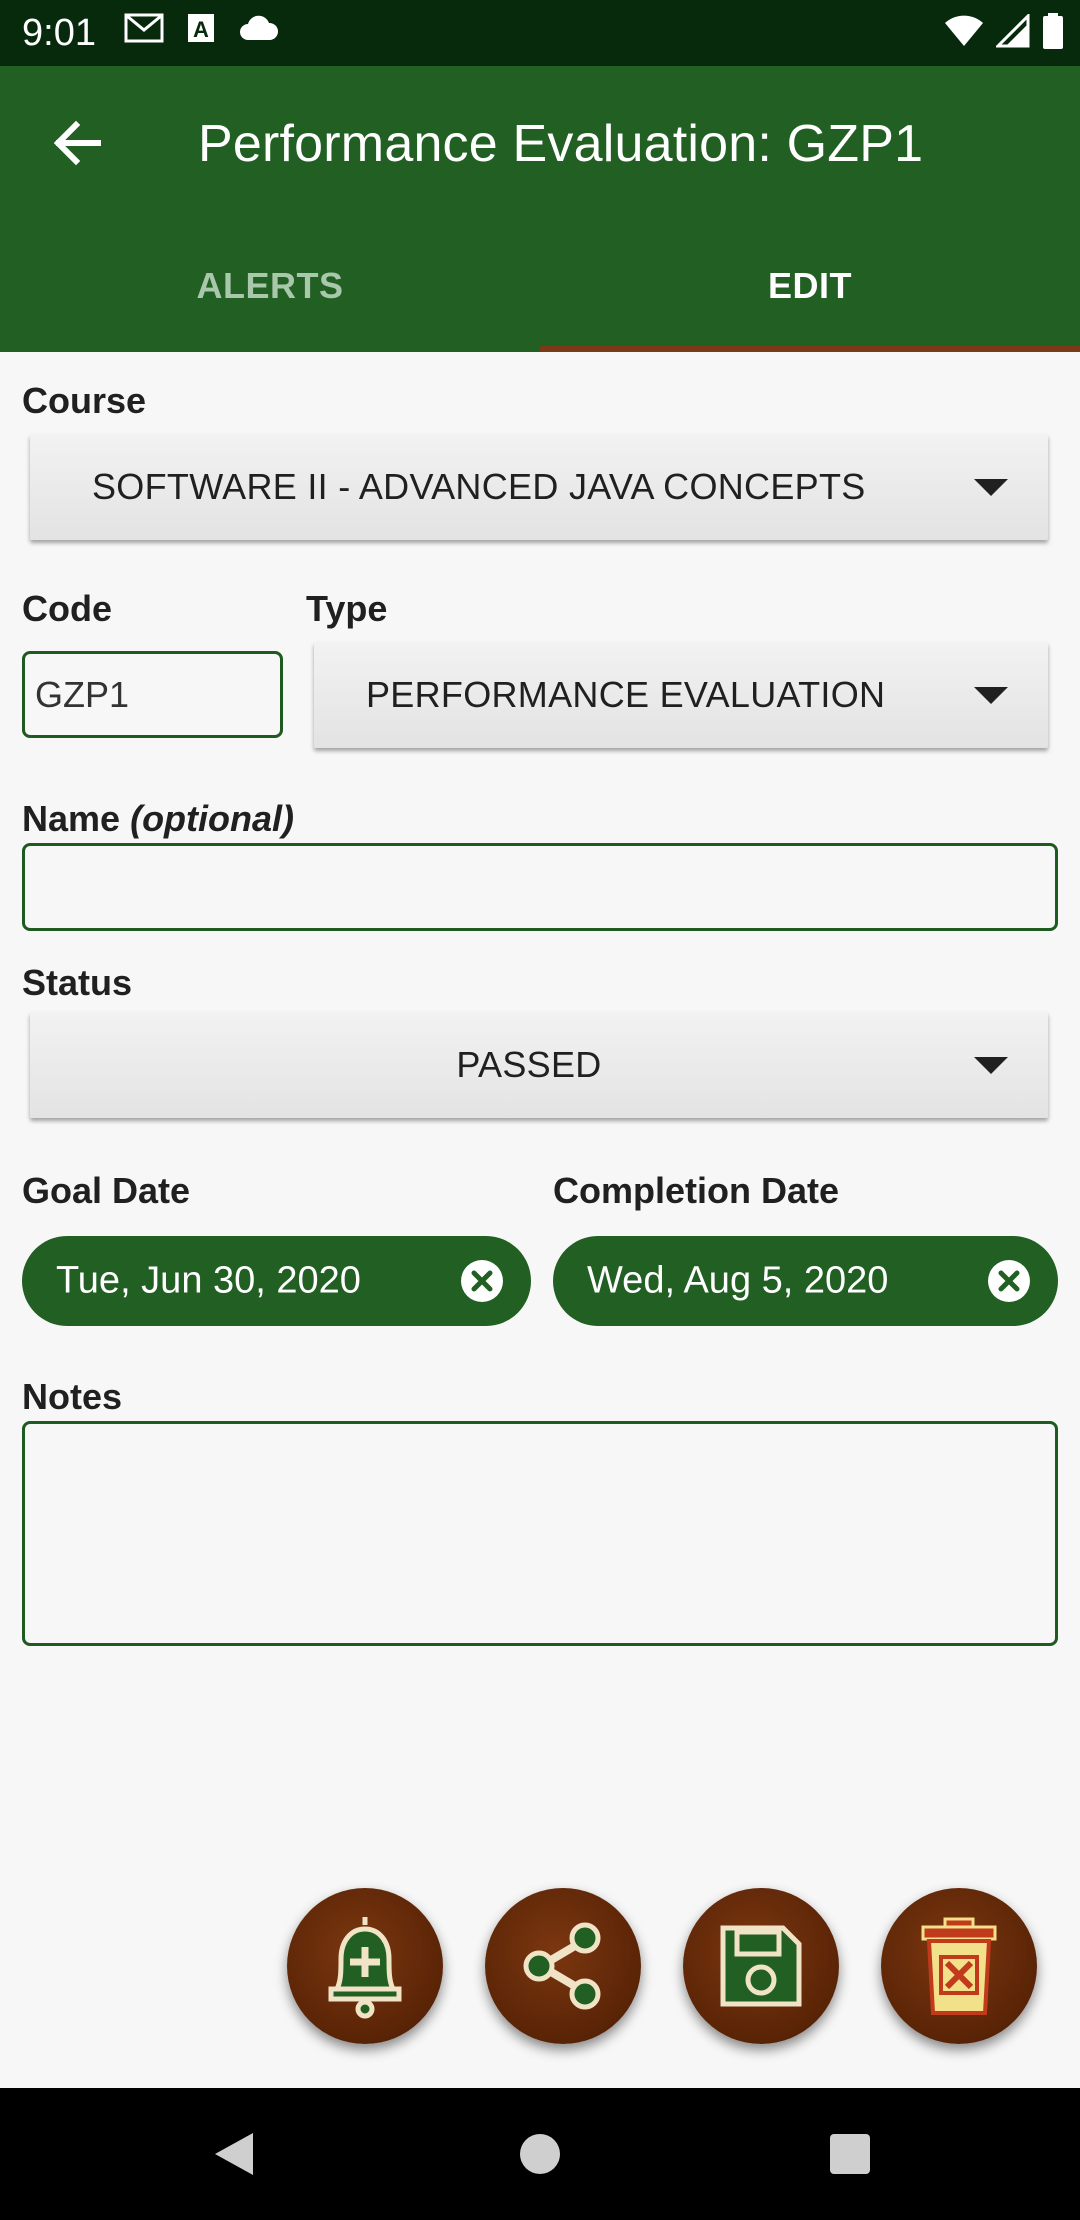 The image size is (1080, 2220). I want to click on status-time: 9:01, so click(59, 33).